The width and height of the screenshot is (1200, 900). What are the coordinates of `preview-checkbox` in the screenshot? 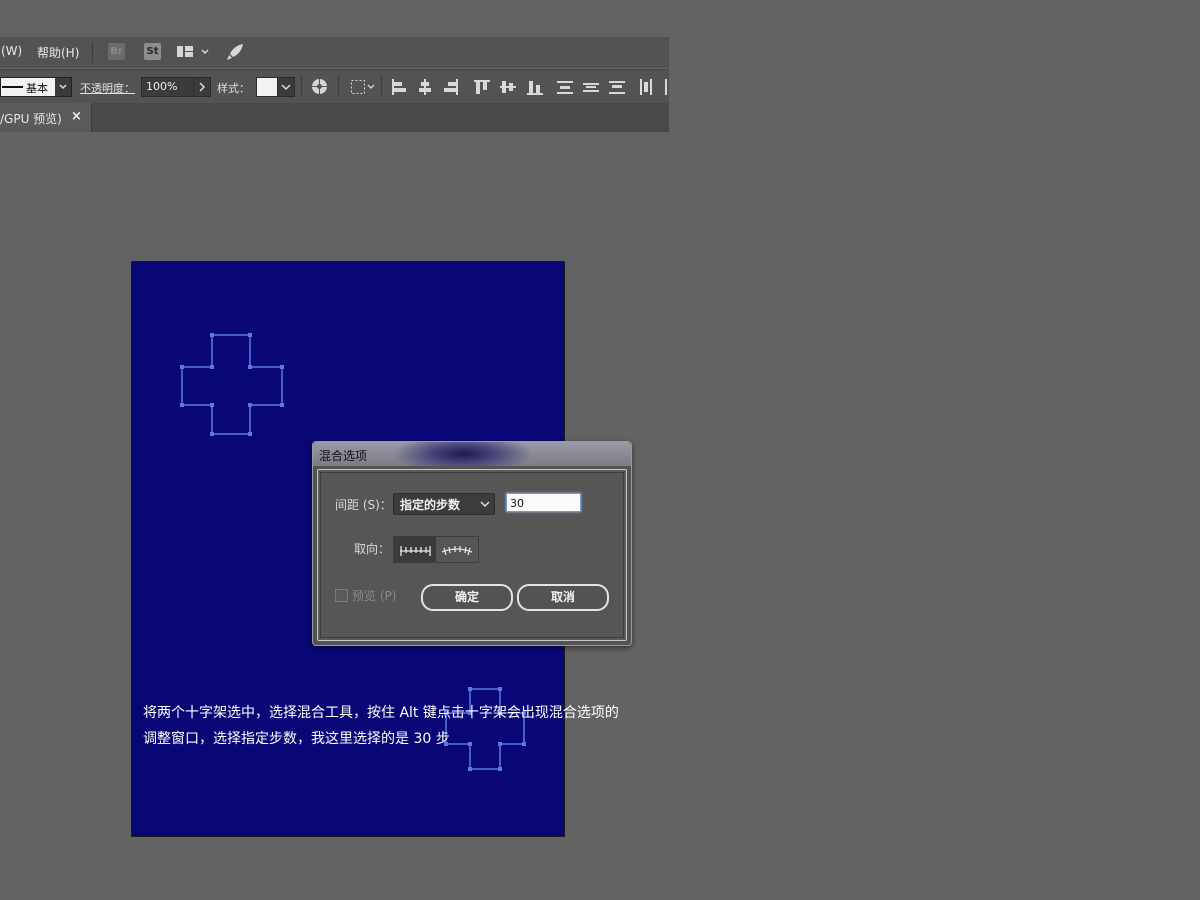 It's located at (341, 595).